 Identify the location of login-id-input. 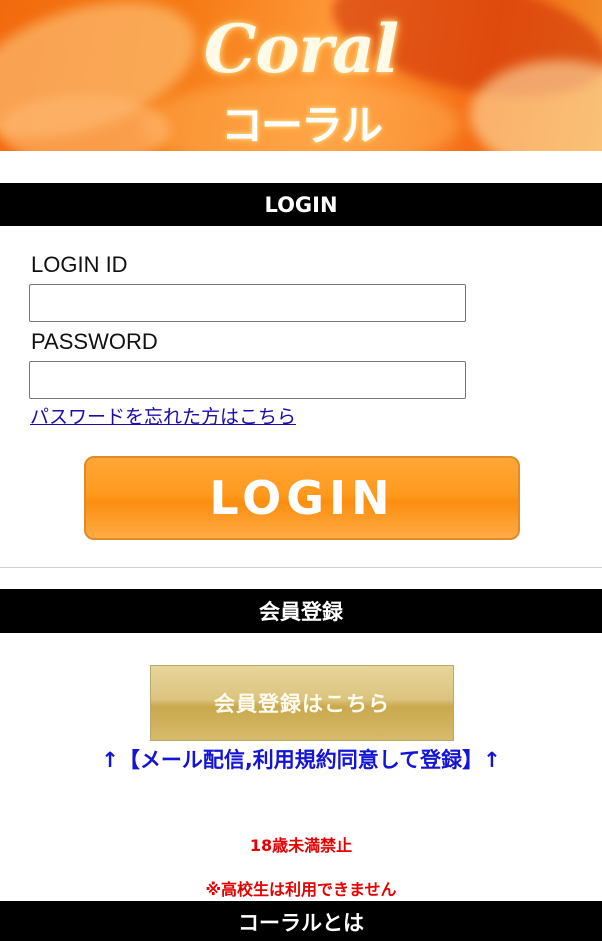
(247, 303).